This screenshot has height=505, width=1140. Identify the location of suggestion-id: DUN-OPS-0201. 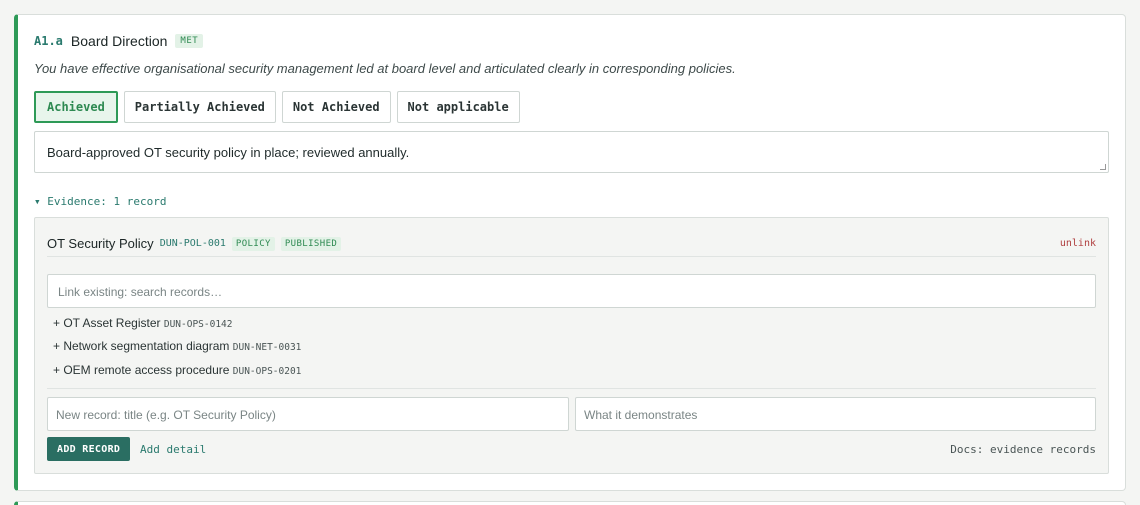
(267, 371).